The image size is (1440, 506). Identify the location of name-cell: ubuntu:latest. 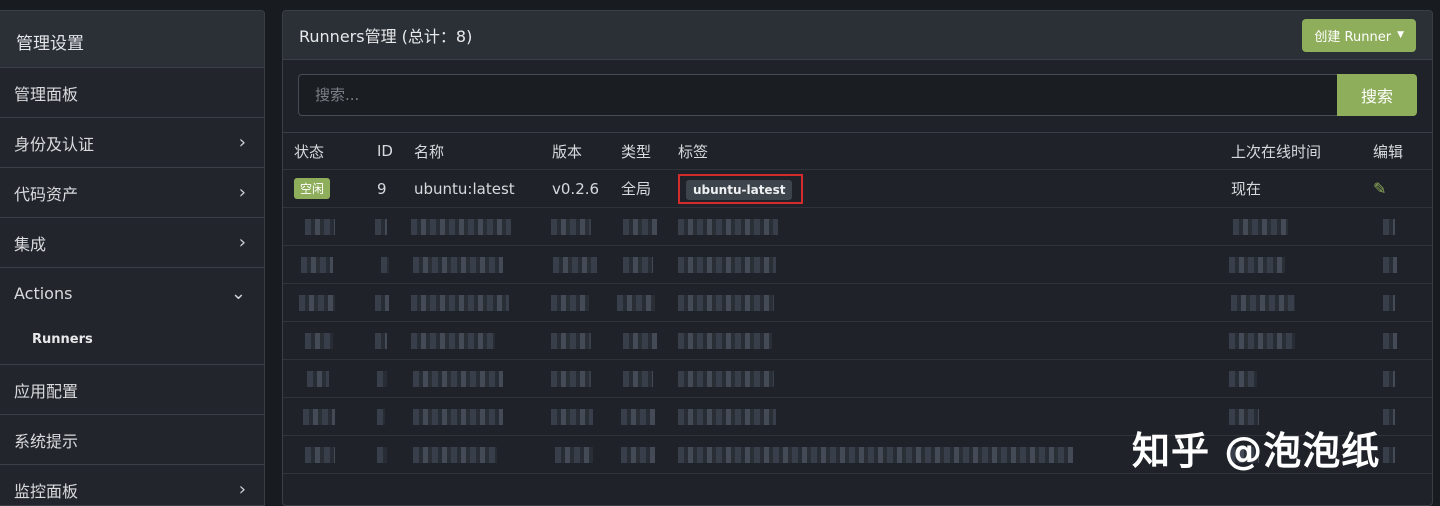
(464, 188).